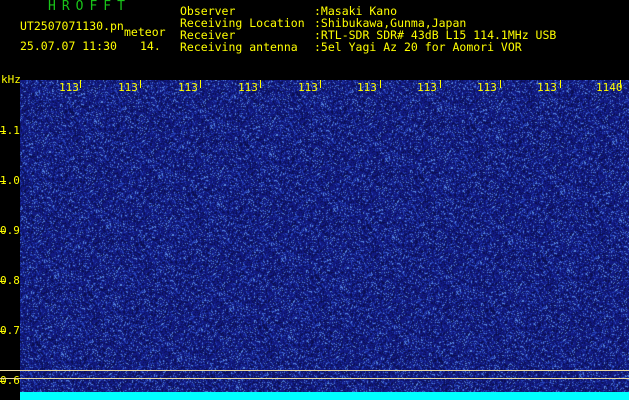 The width and height of the screenshot is (629, 400). What do you see at coordinates (324, 396) in the screenshot?
I see `noise-floor-band` at bounding box center [324, 396].